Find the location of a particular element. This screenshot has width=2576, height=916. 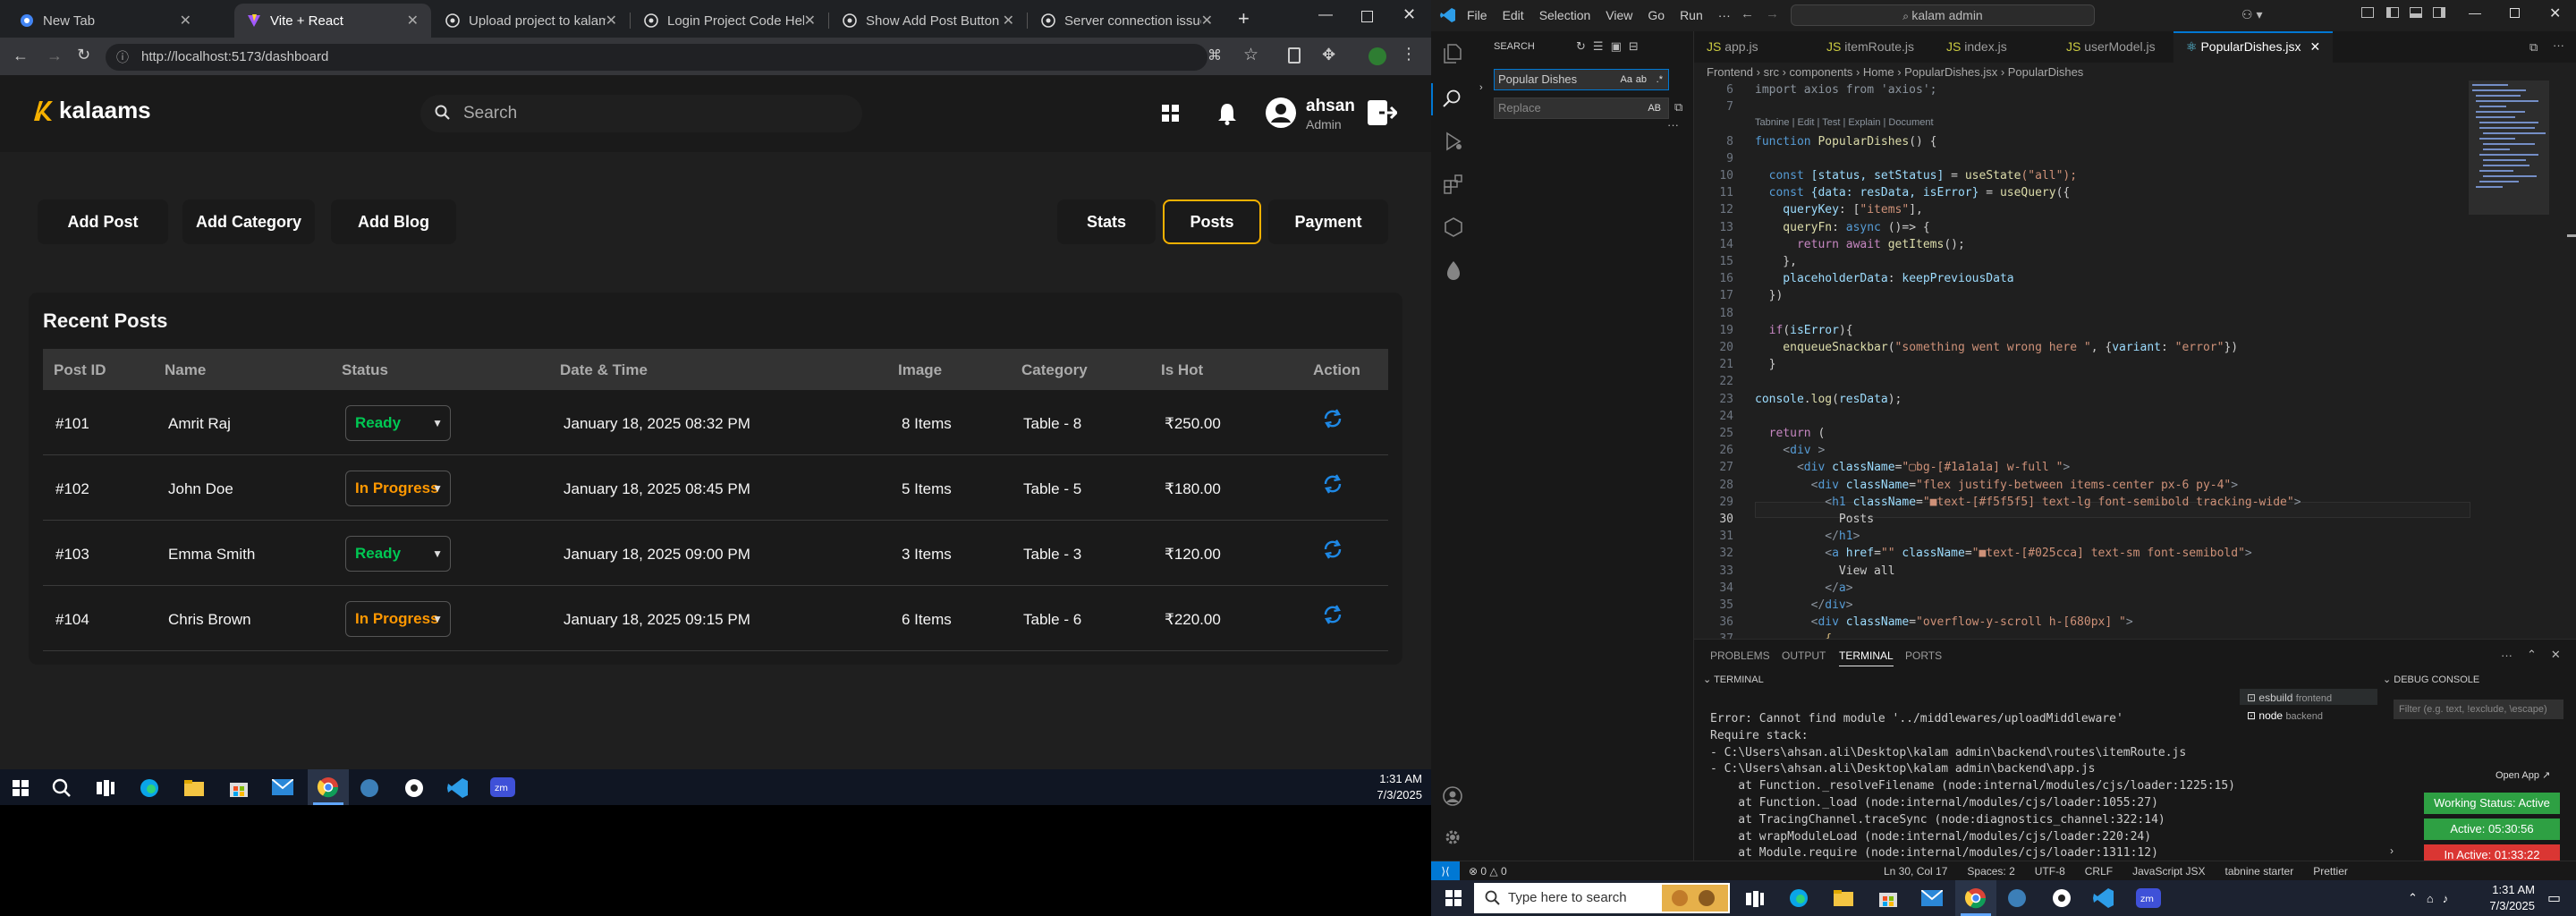

editor-tab: JS userModel.js is located at coordinates (2114, 47).